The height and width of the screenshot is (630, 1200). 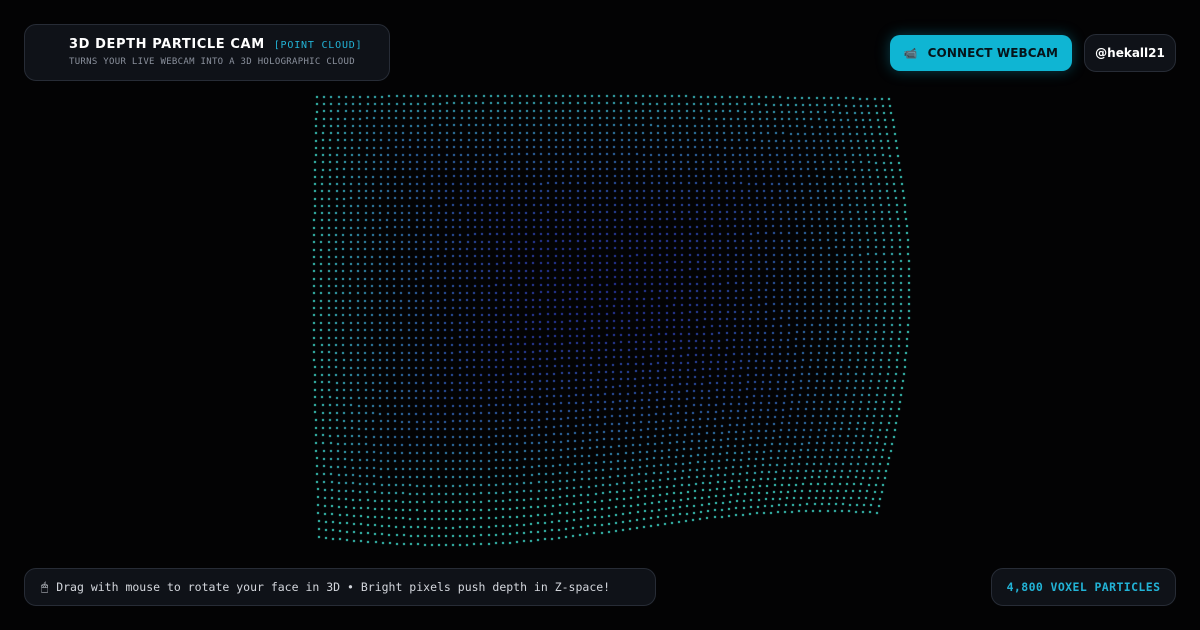 I want to click on app-title: 3D DEPTH PARTICLE CAM, so click(x=167, y=44).